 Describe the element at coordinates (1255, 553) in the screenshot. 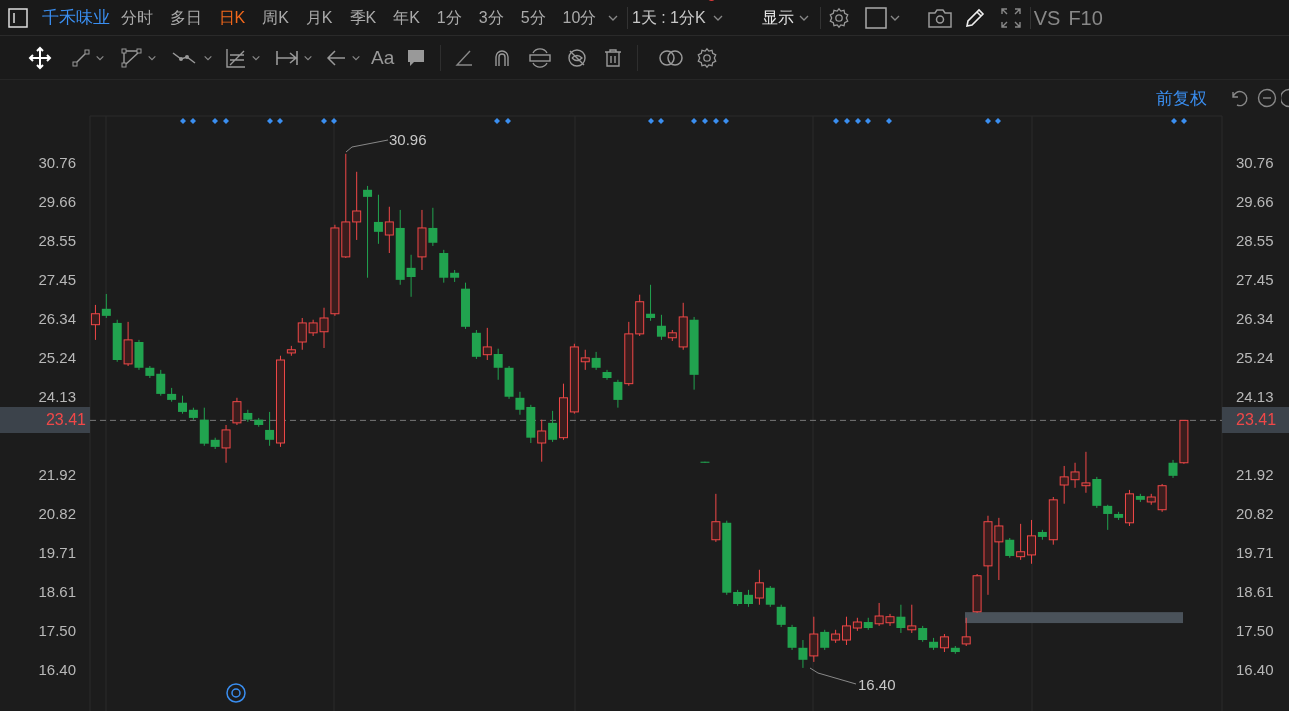

I see `price-label: 19.71` at that location.